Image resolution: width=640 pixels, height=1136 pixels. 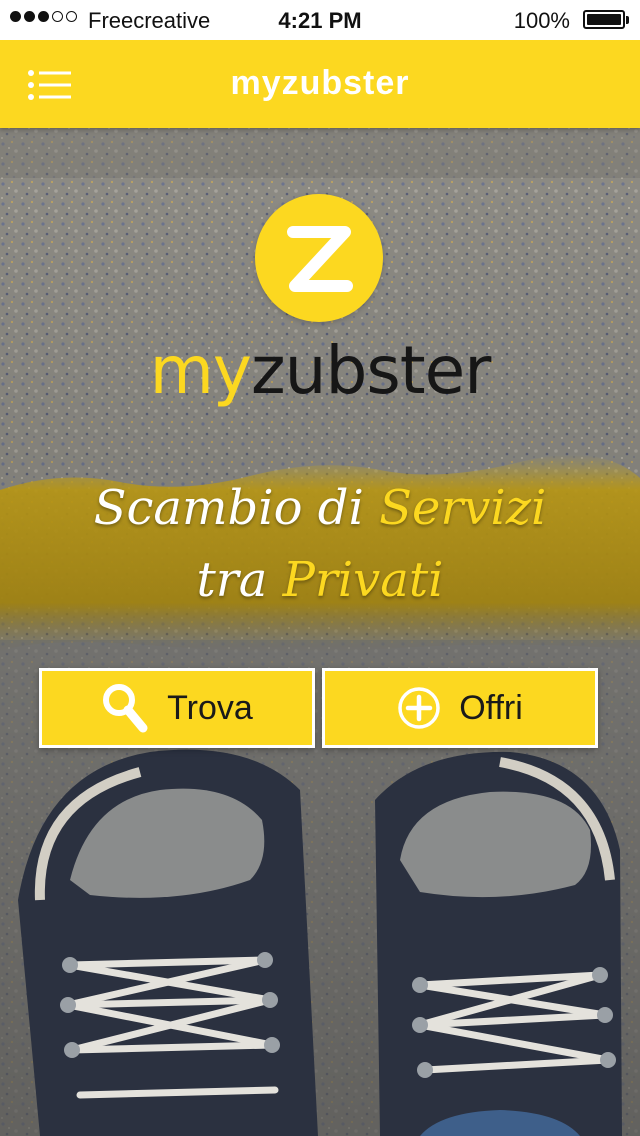 What do you see at coordinates (419, 708) in the screenshot?
I see `plus-circle-icon` at bounding box center [419, 708].